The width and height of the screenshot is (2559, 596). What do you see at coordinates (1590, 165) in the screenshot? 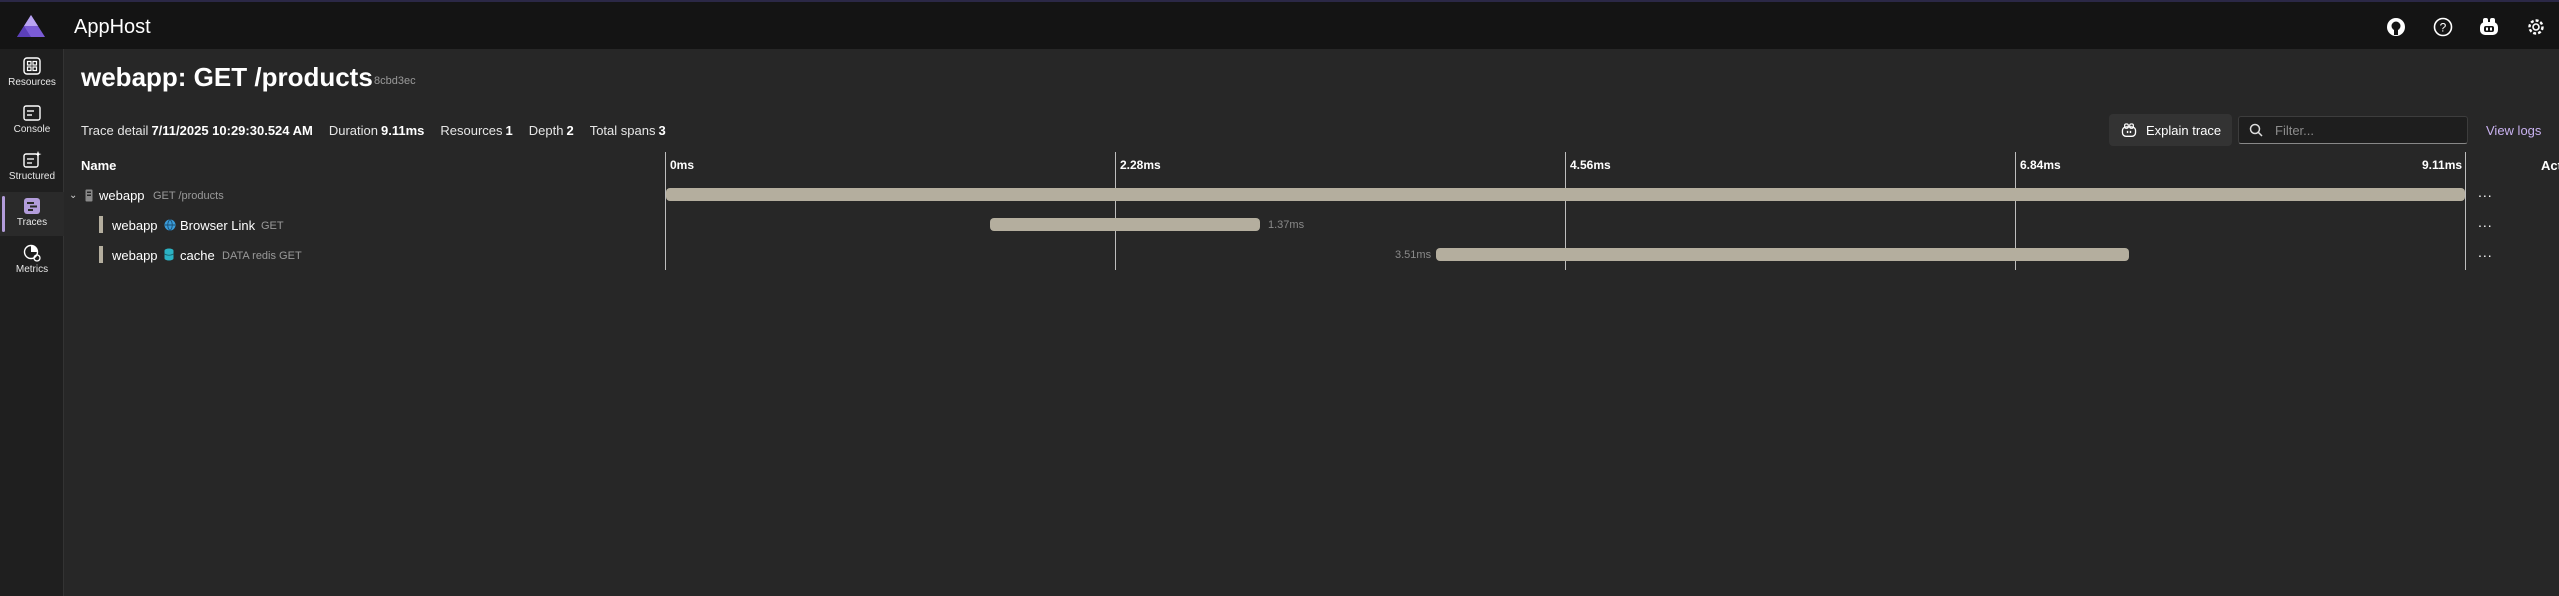
I see `tick-label: 4.56ms` at bounding box center [1590, 165].